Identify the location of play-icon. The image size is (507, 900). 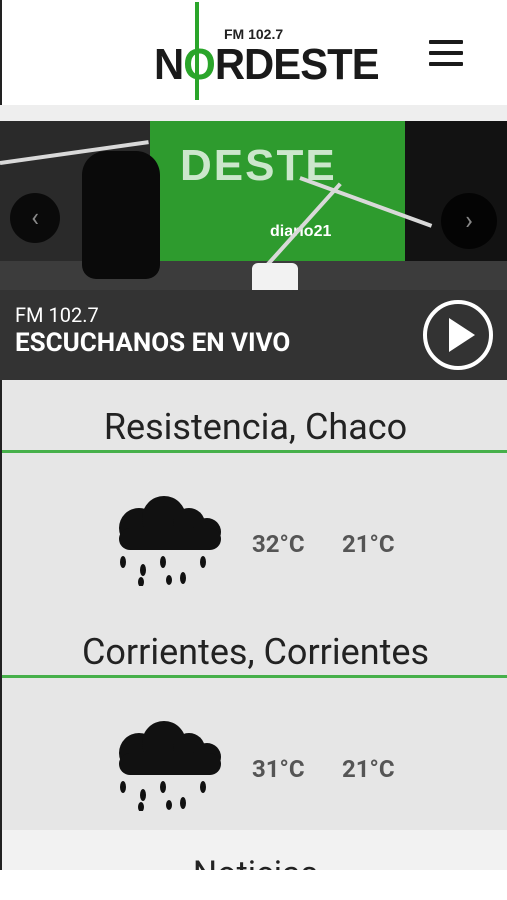
(458, 335).